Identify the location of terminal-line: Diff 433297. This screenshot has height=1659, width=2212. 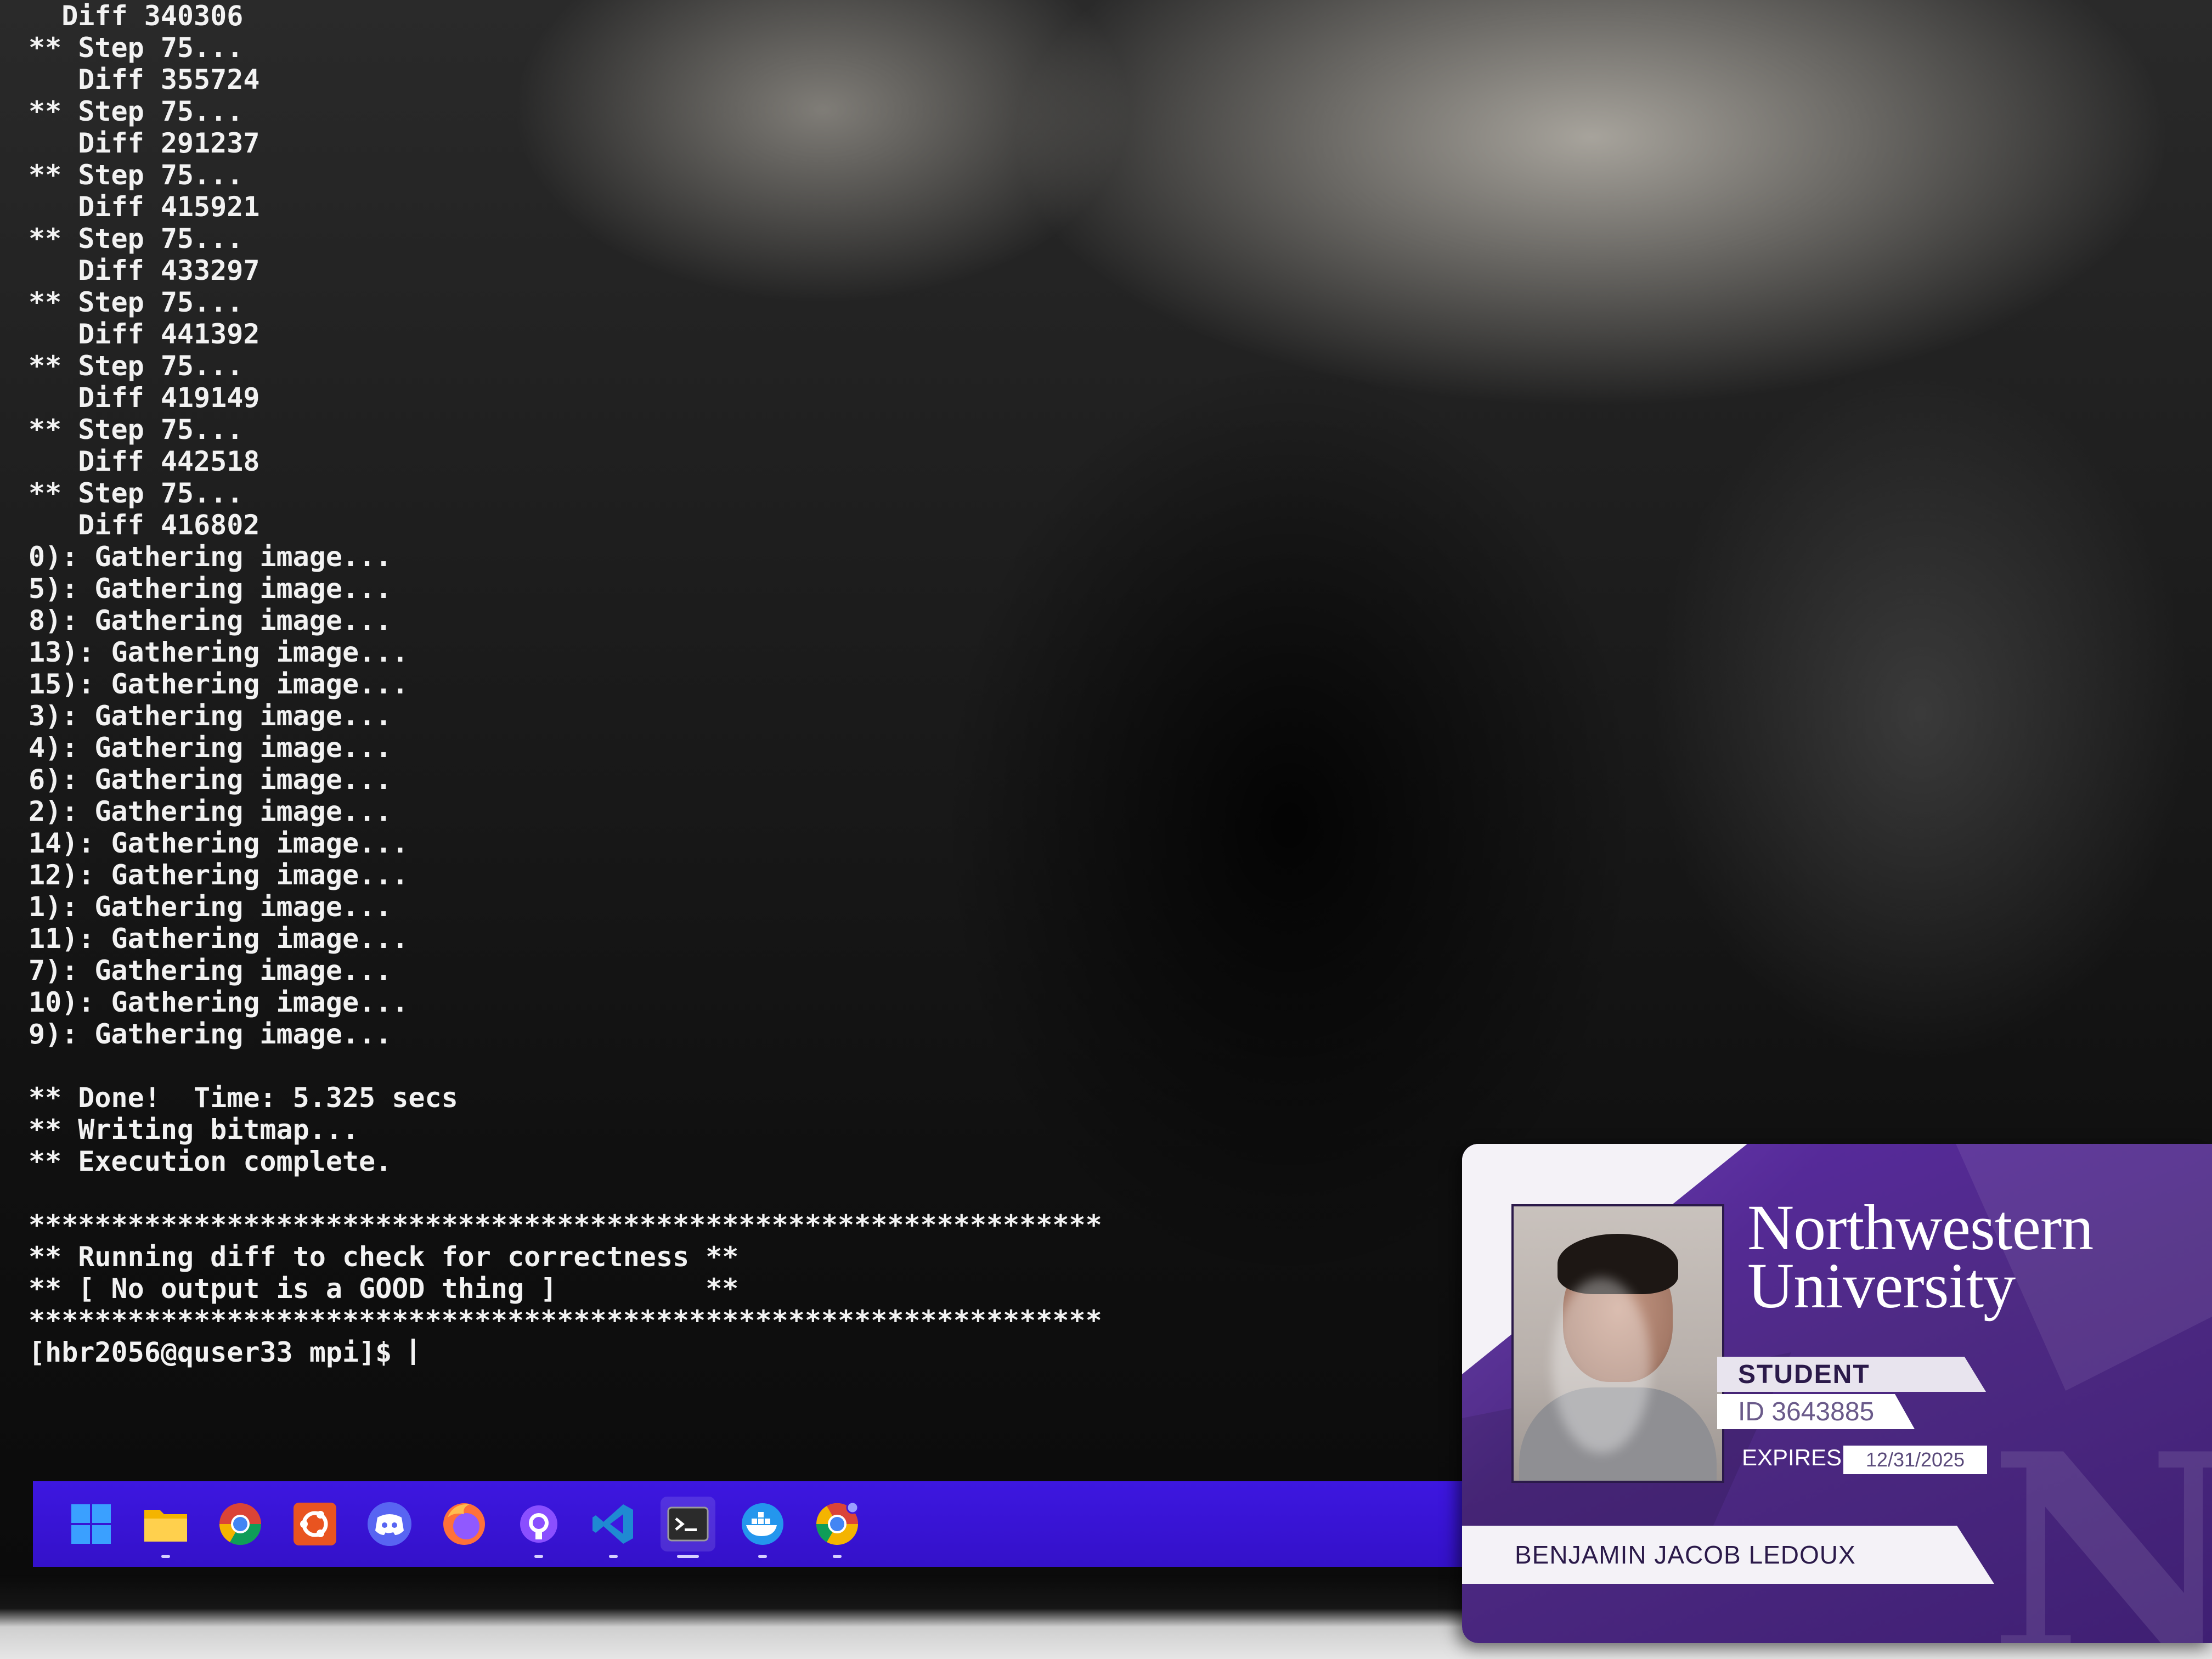
(144, 270).